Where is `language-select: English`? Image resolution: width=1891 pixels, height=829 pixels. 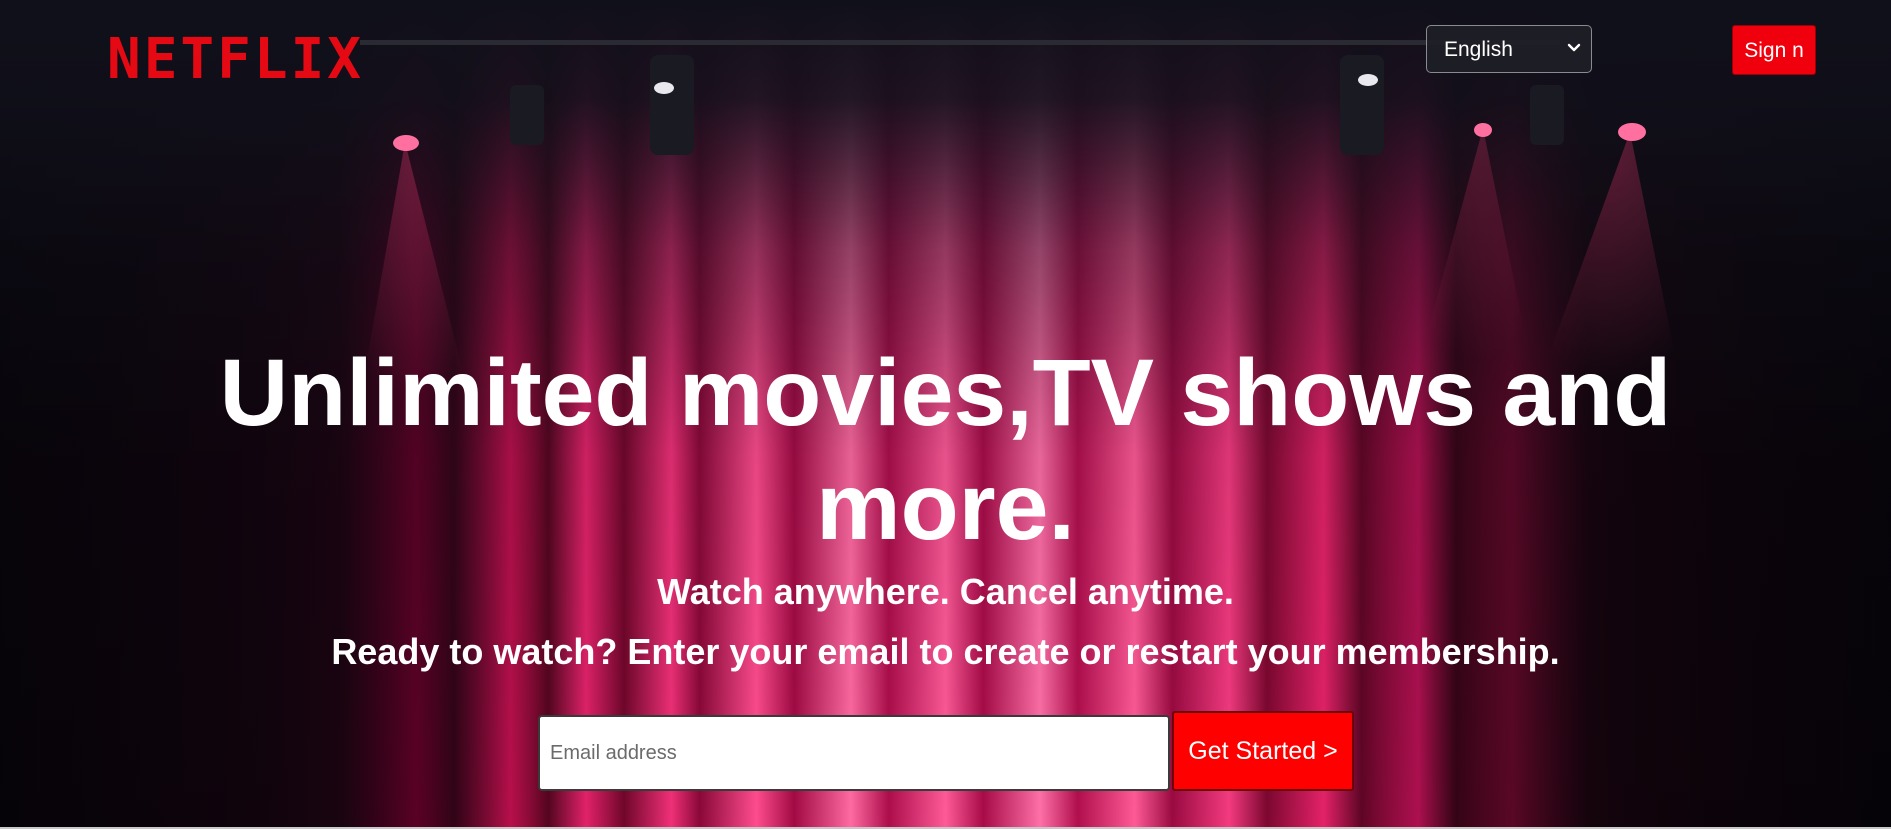
language-select: English is located at coordinates (1509, 49).